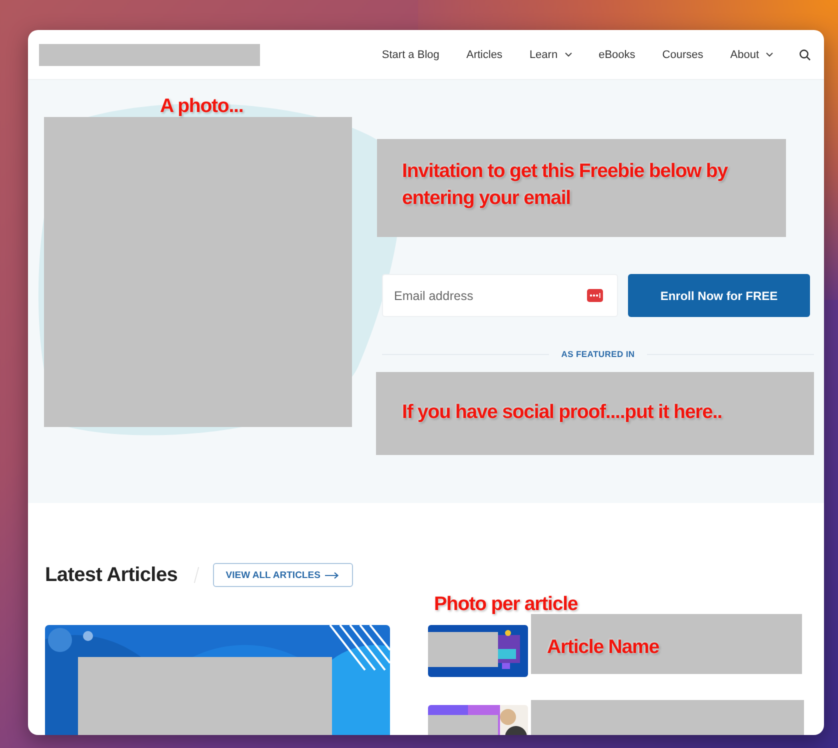 The width and height of the screenshot is (838, 748). I want to click on featured-label: AS FEATURED IN, so click(598, 354).